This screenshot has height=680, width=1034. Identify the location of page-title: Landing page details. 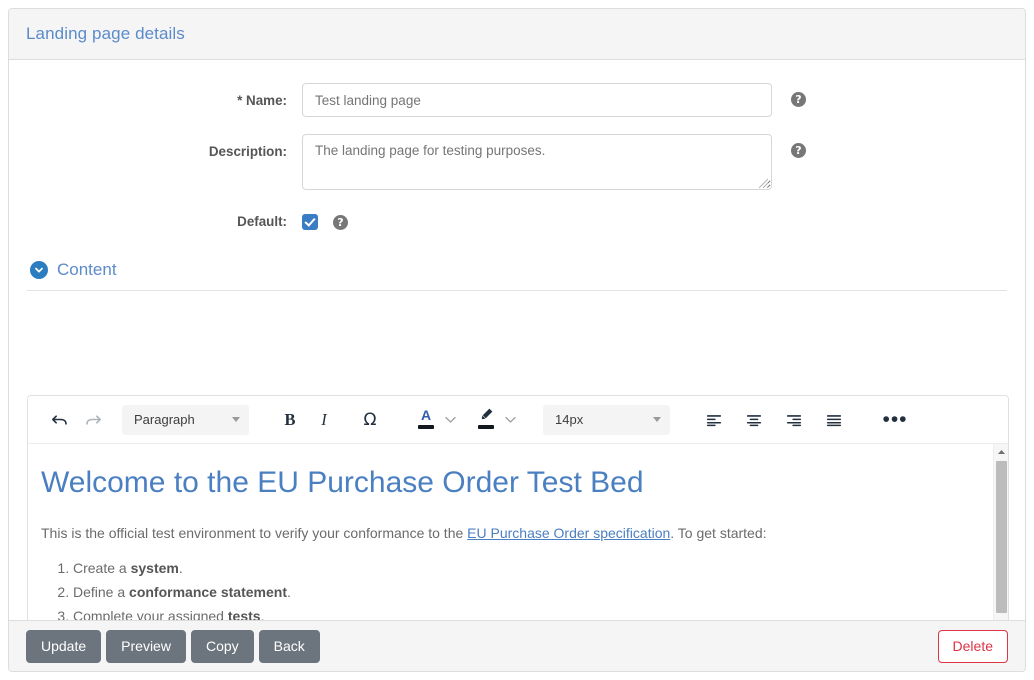
(105, 33).